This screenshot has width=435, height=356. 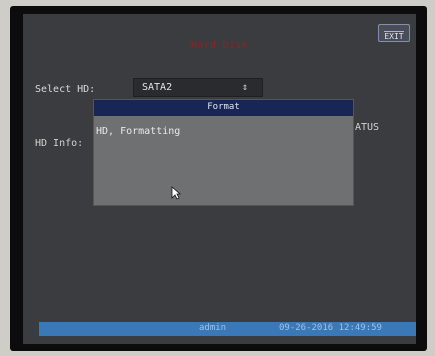 I want to click on page-title: Hard Disk, so click(x=219, y=45).